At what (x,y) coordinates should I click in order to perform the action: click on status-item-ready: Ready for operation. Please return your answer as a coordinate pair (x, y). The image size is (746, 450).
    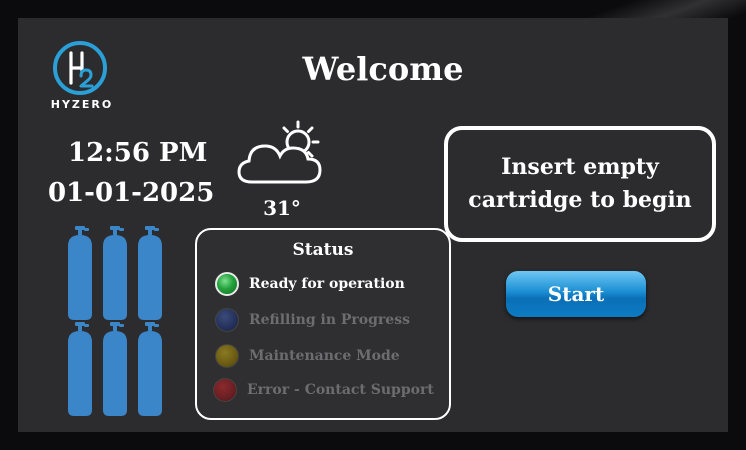
    Looking at the image, I should click on (310, 284).